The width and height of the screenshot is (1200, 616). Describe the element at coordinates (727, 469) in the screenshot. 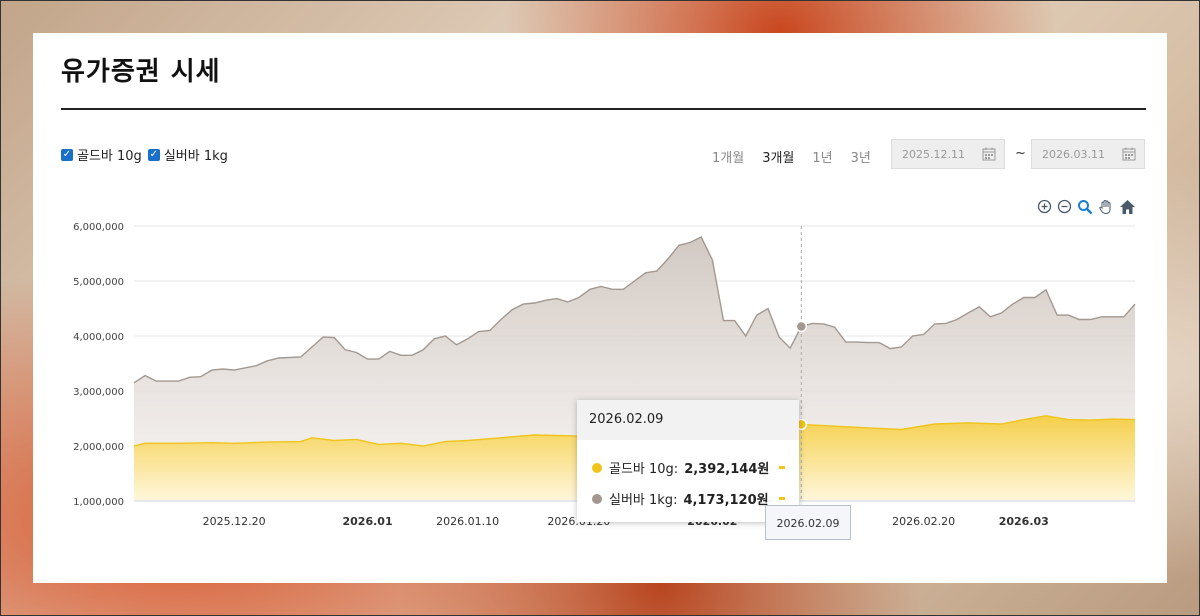

I see `tooltip-gold-value: 2,392,144원` at that location.